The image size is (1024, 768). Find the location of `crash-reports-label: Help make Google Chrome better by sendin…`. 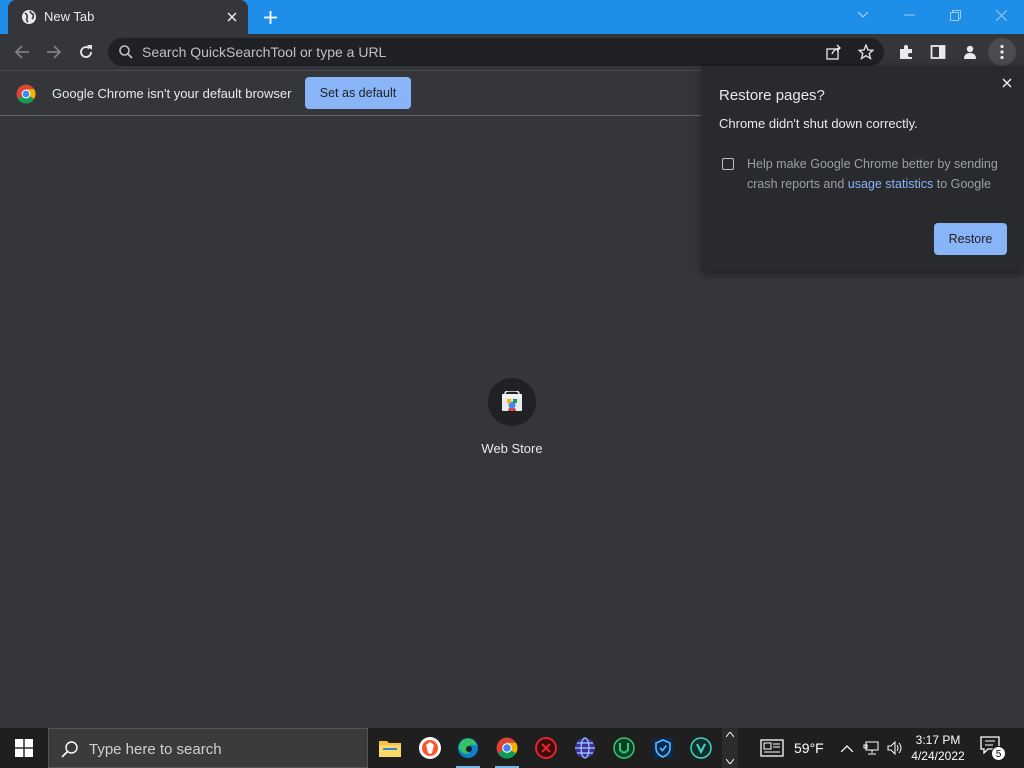

crash-reports-label: Help make Google Chrome better by sendin… is located at coordinates (872, 174).